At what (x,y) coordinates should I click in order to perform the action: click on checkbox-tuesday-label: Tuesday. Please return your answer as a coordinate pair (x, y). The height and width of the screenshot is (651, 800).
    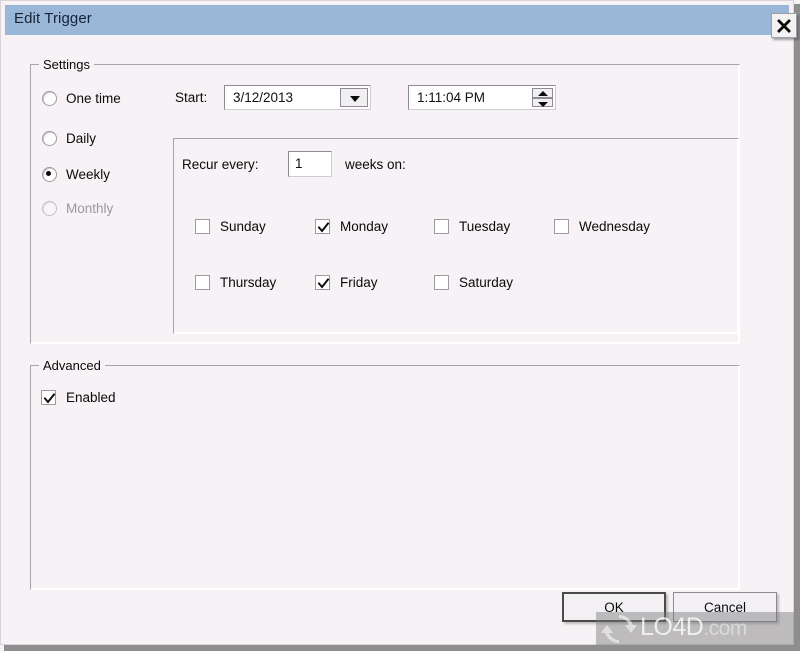
    Looking at the image, I should click on (485, 226).